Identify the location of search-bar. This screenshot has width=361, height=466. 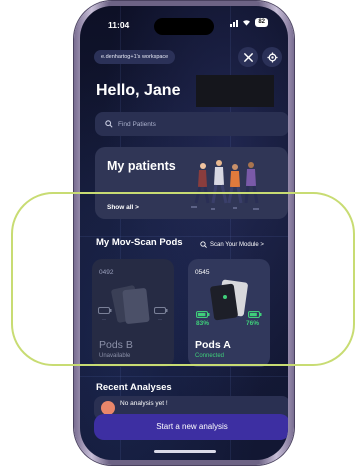
(191, 124).